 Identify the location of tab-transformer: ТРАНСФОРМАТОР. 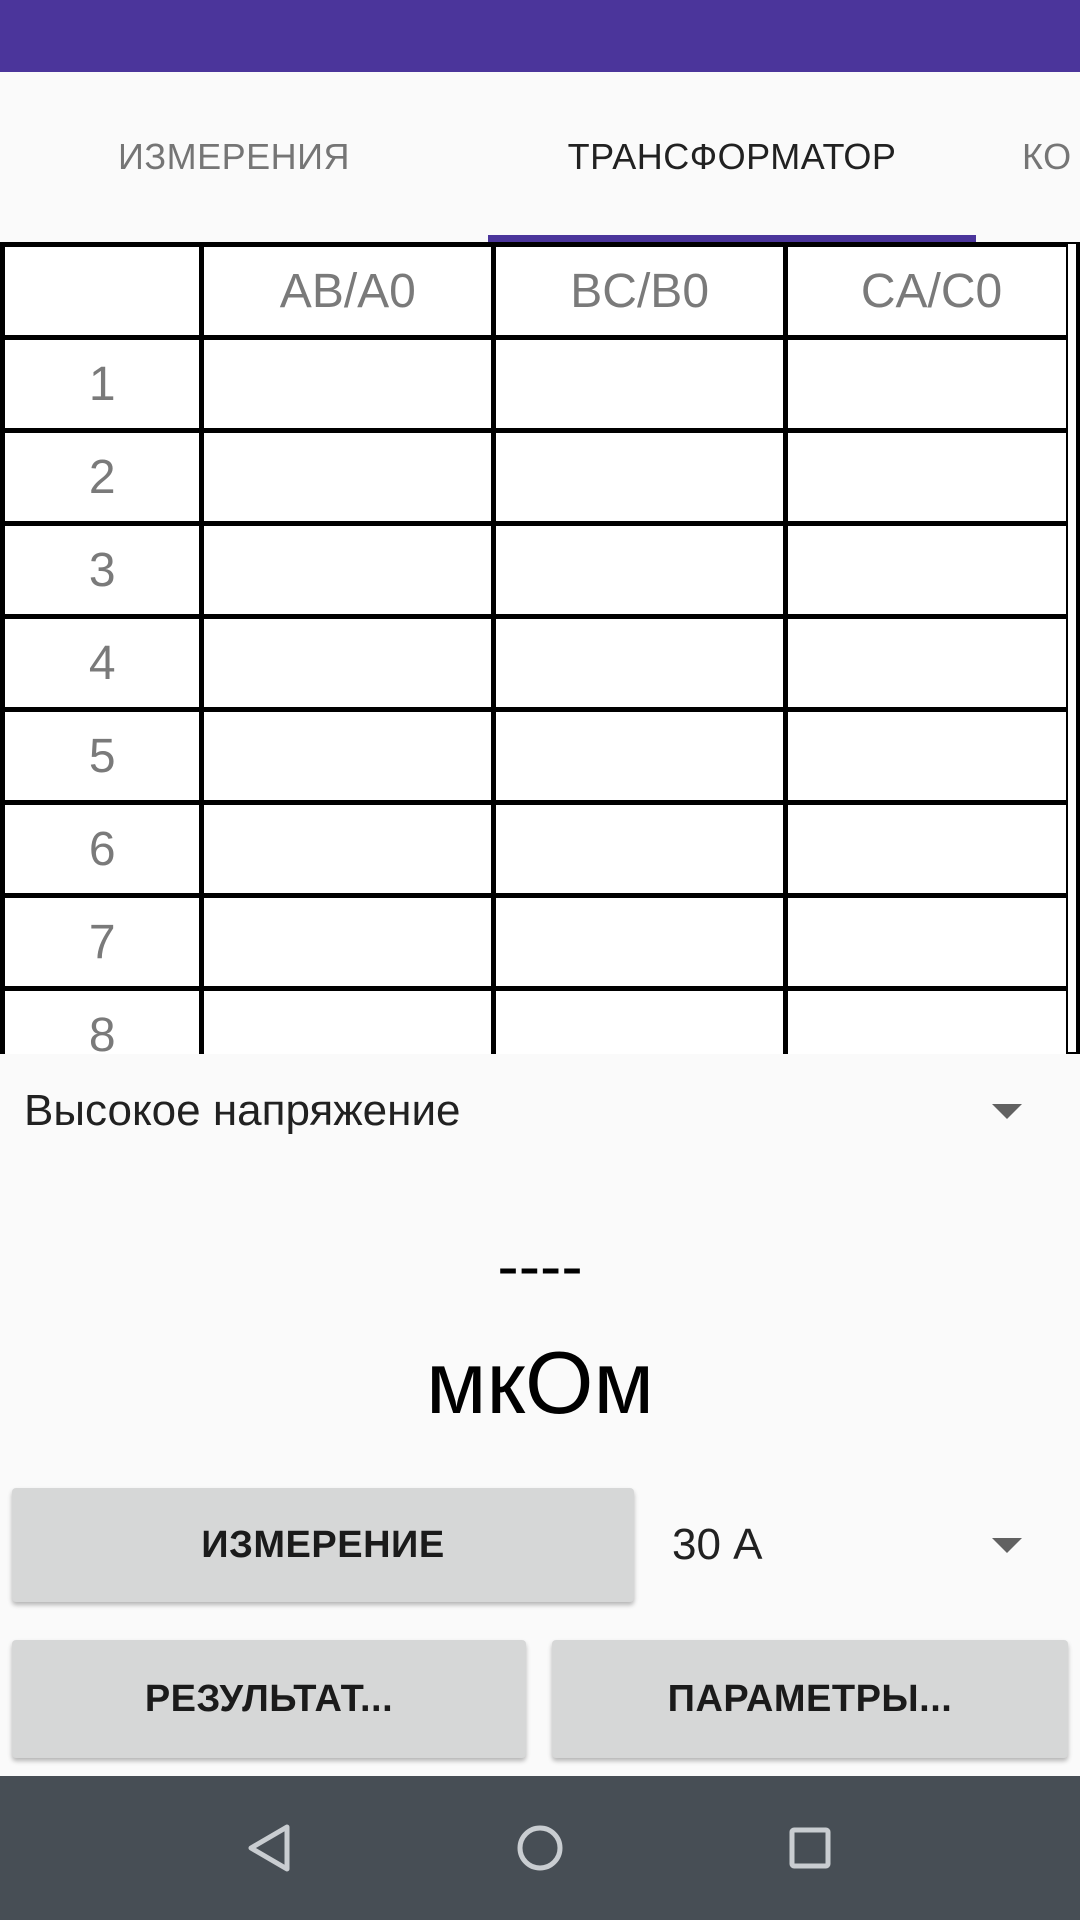
(732, 157).